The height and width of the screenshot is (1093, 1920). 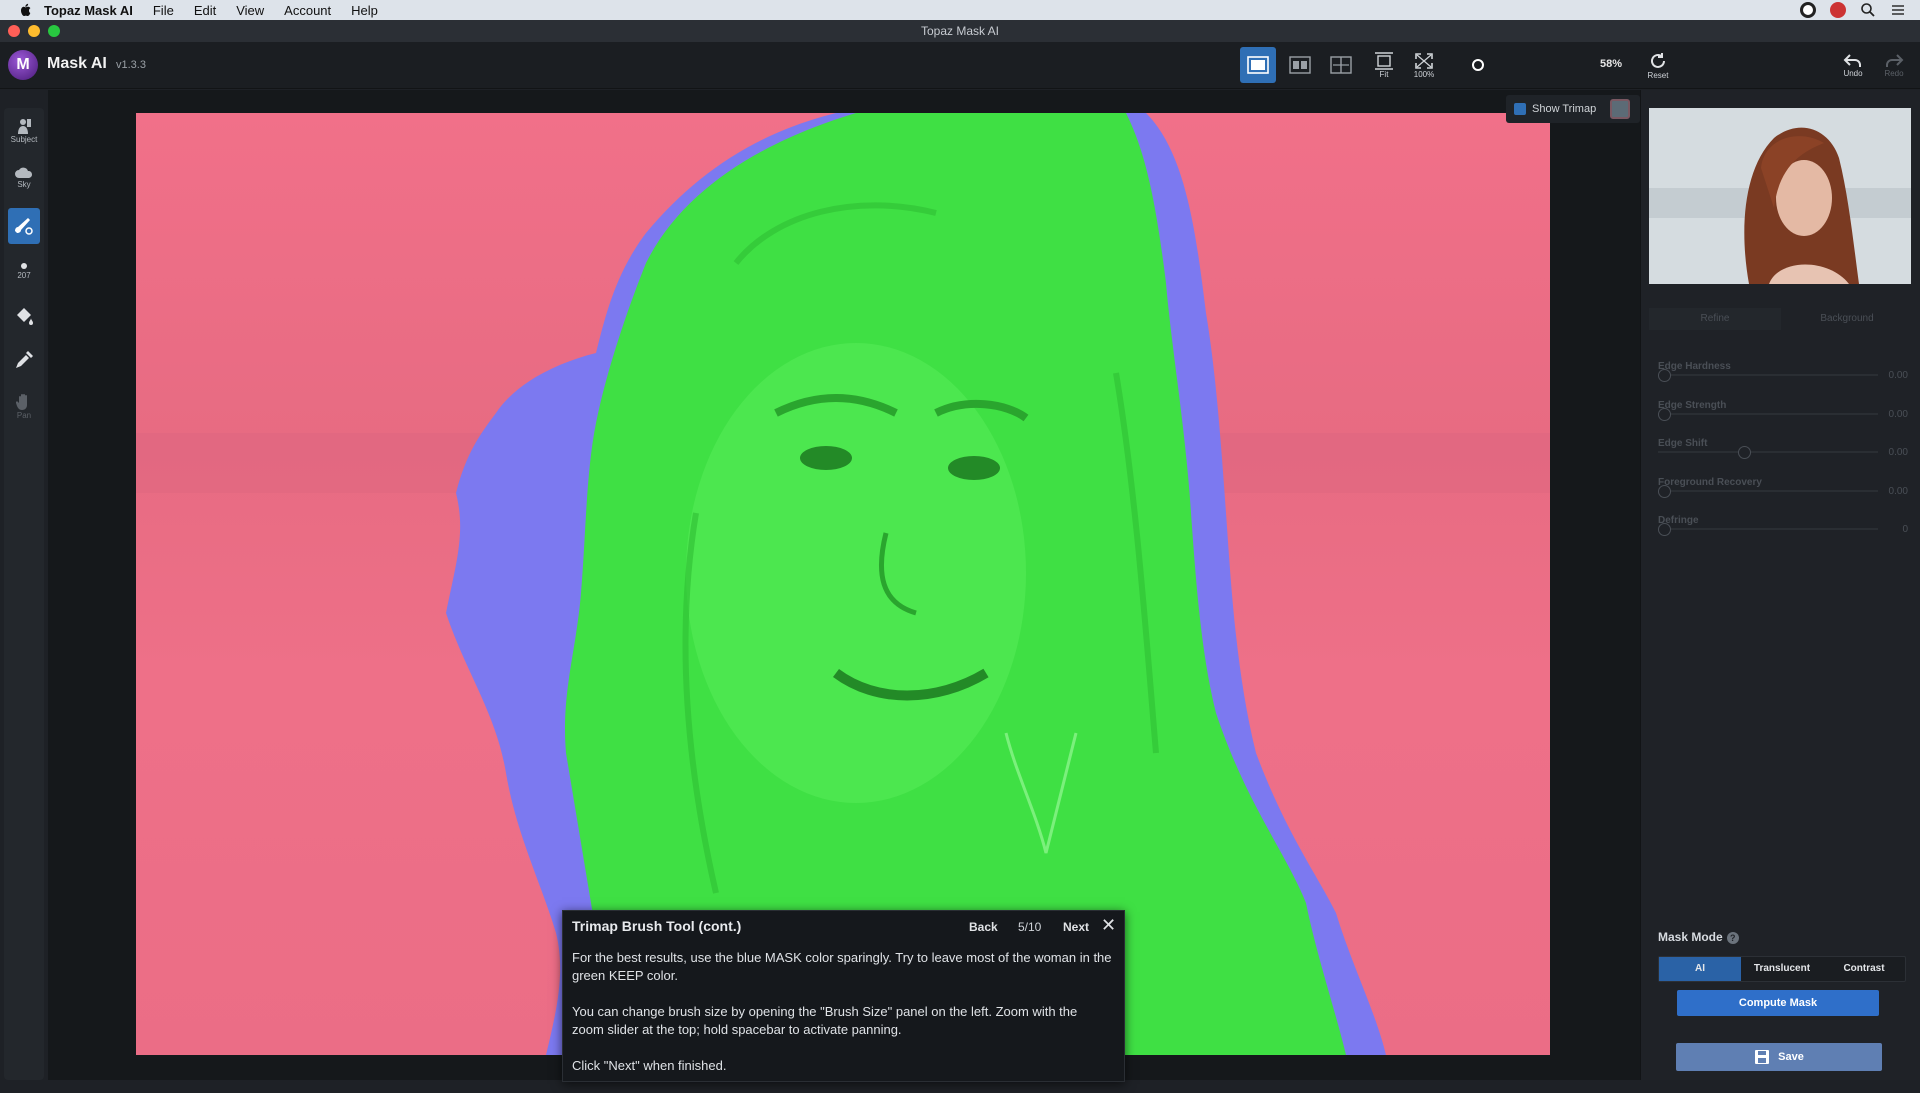 What do you see at coordinates (24, 126) in the screenshot?
I see `subject-icon` at bounding box center [24, 126].